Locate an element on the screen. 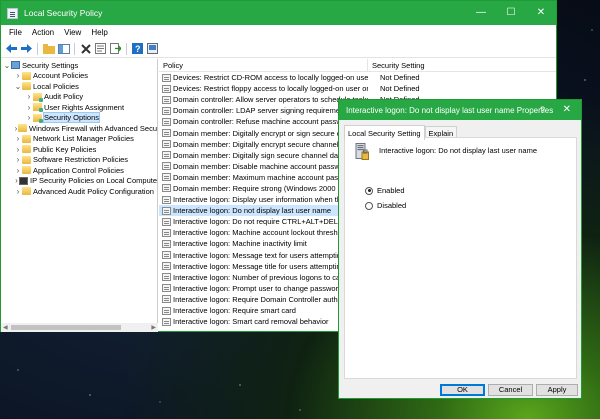 The image size is (600, 419). properties-icon is located at coordinates (100, 48).